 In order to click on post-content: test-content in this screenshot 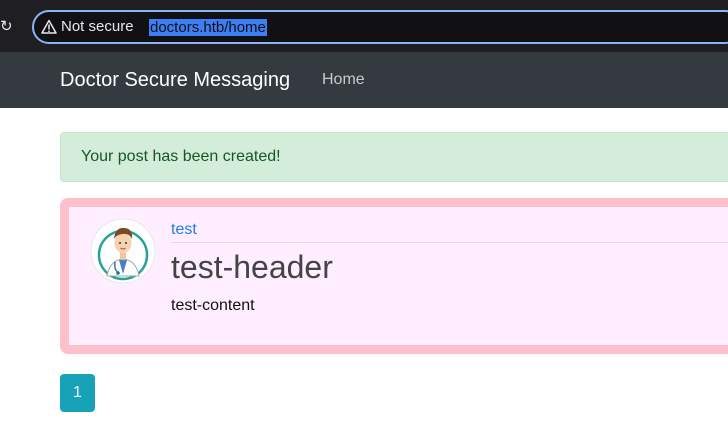, I will do `click(213, 305)`.